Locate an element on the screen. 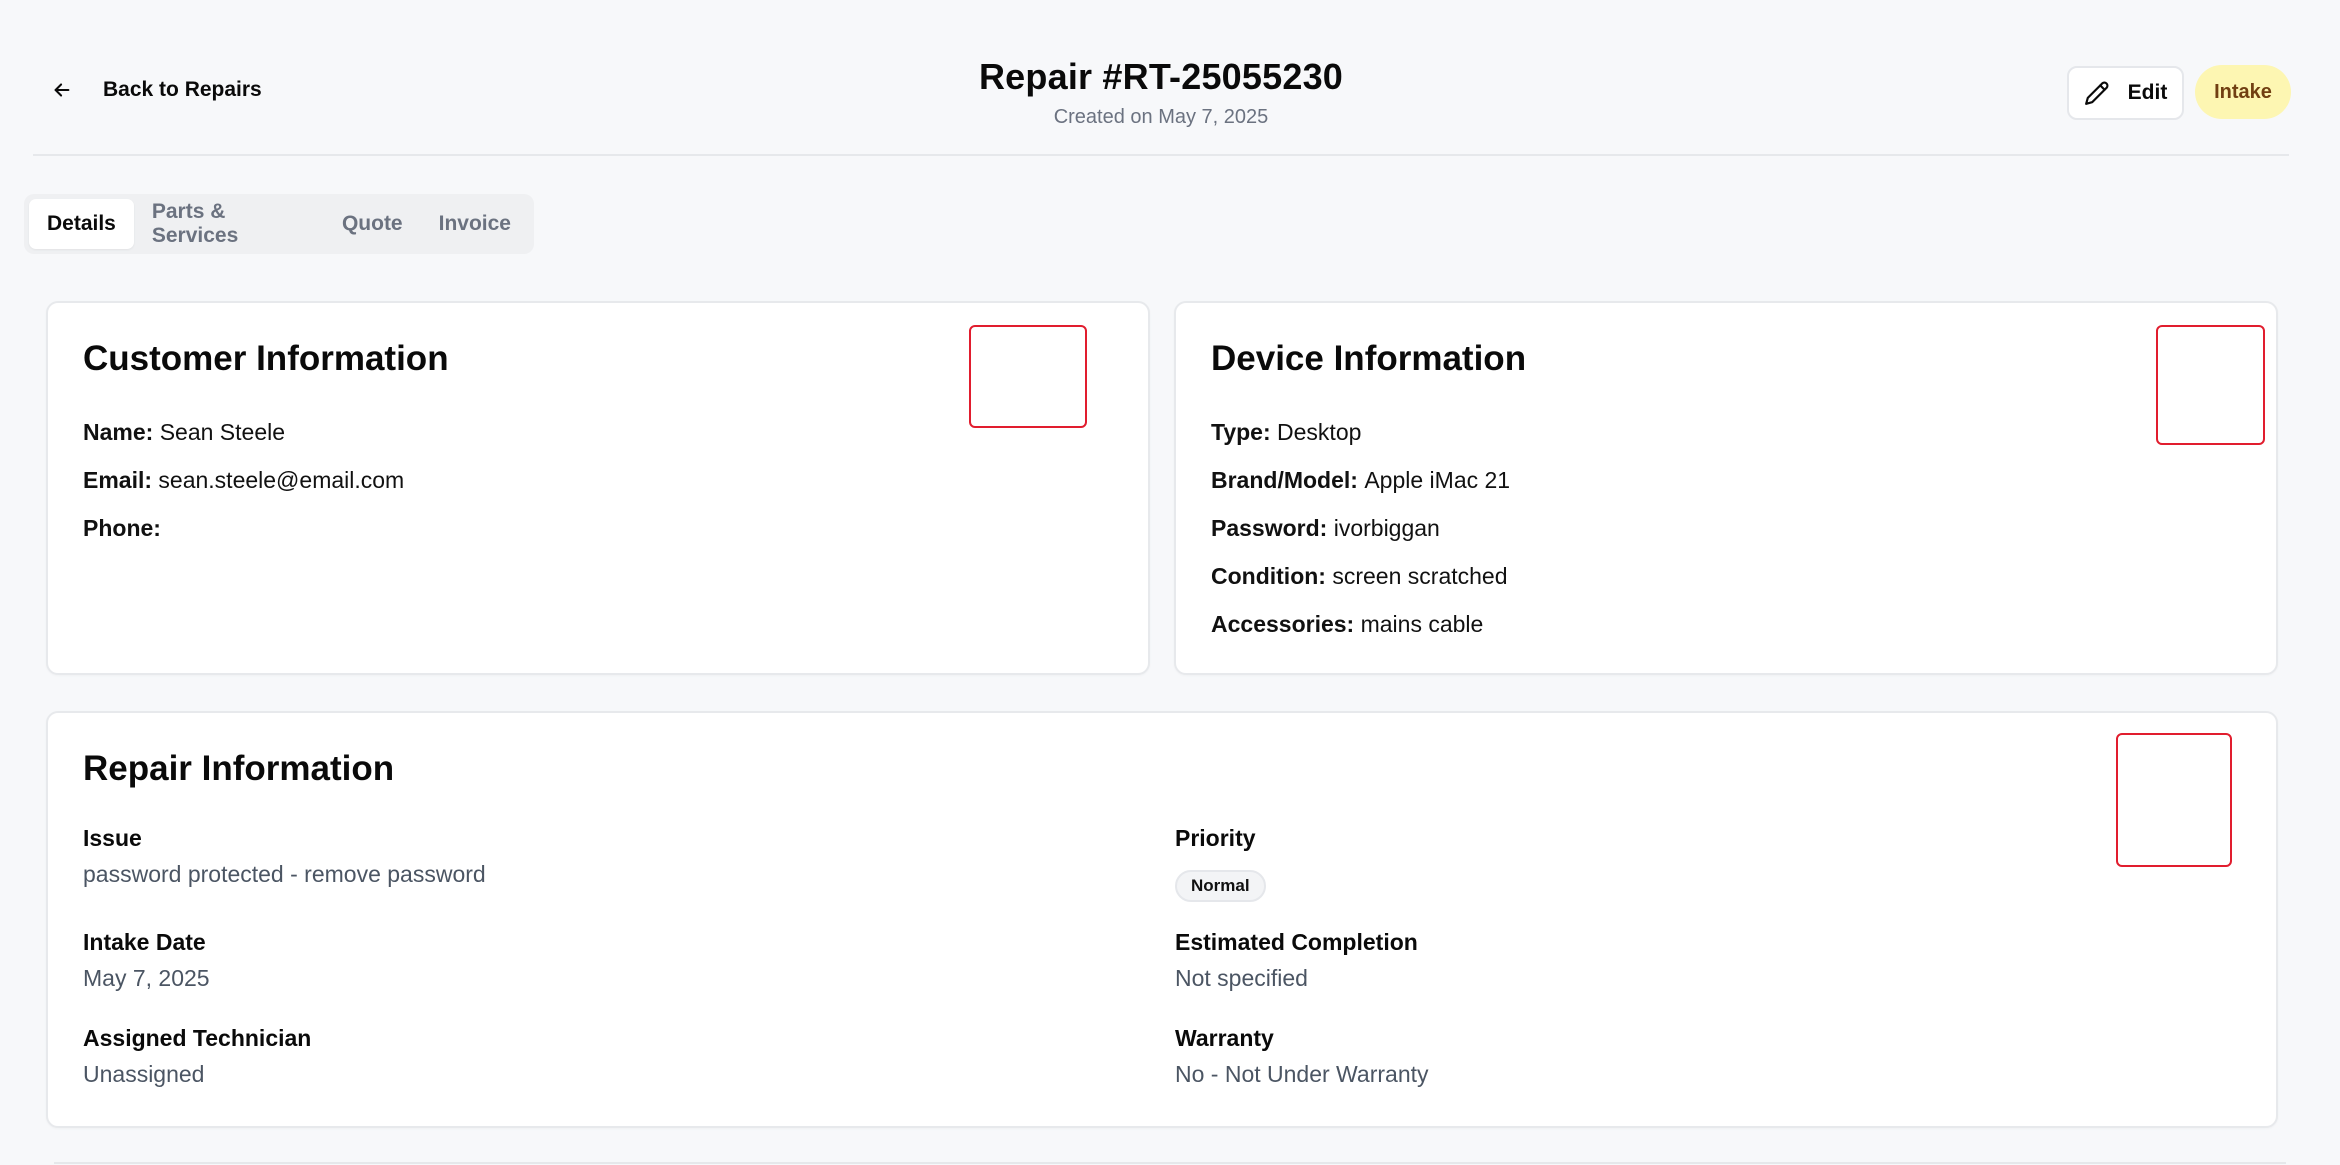 Image resolution: width=2340 pixels, height=1165 pixels. tab-parts-services: Parts & Services is located at coordinates (229, 224).